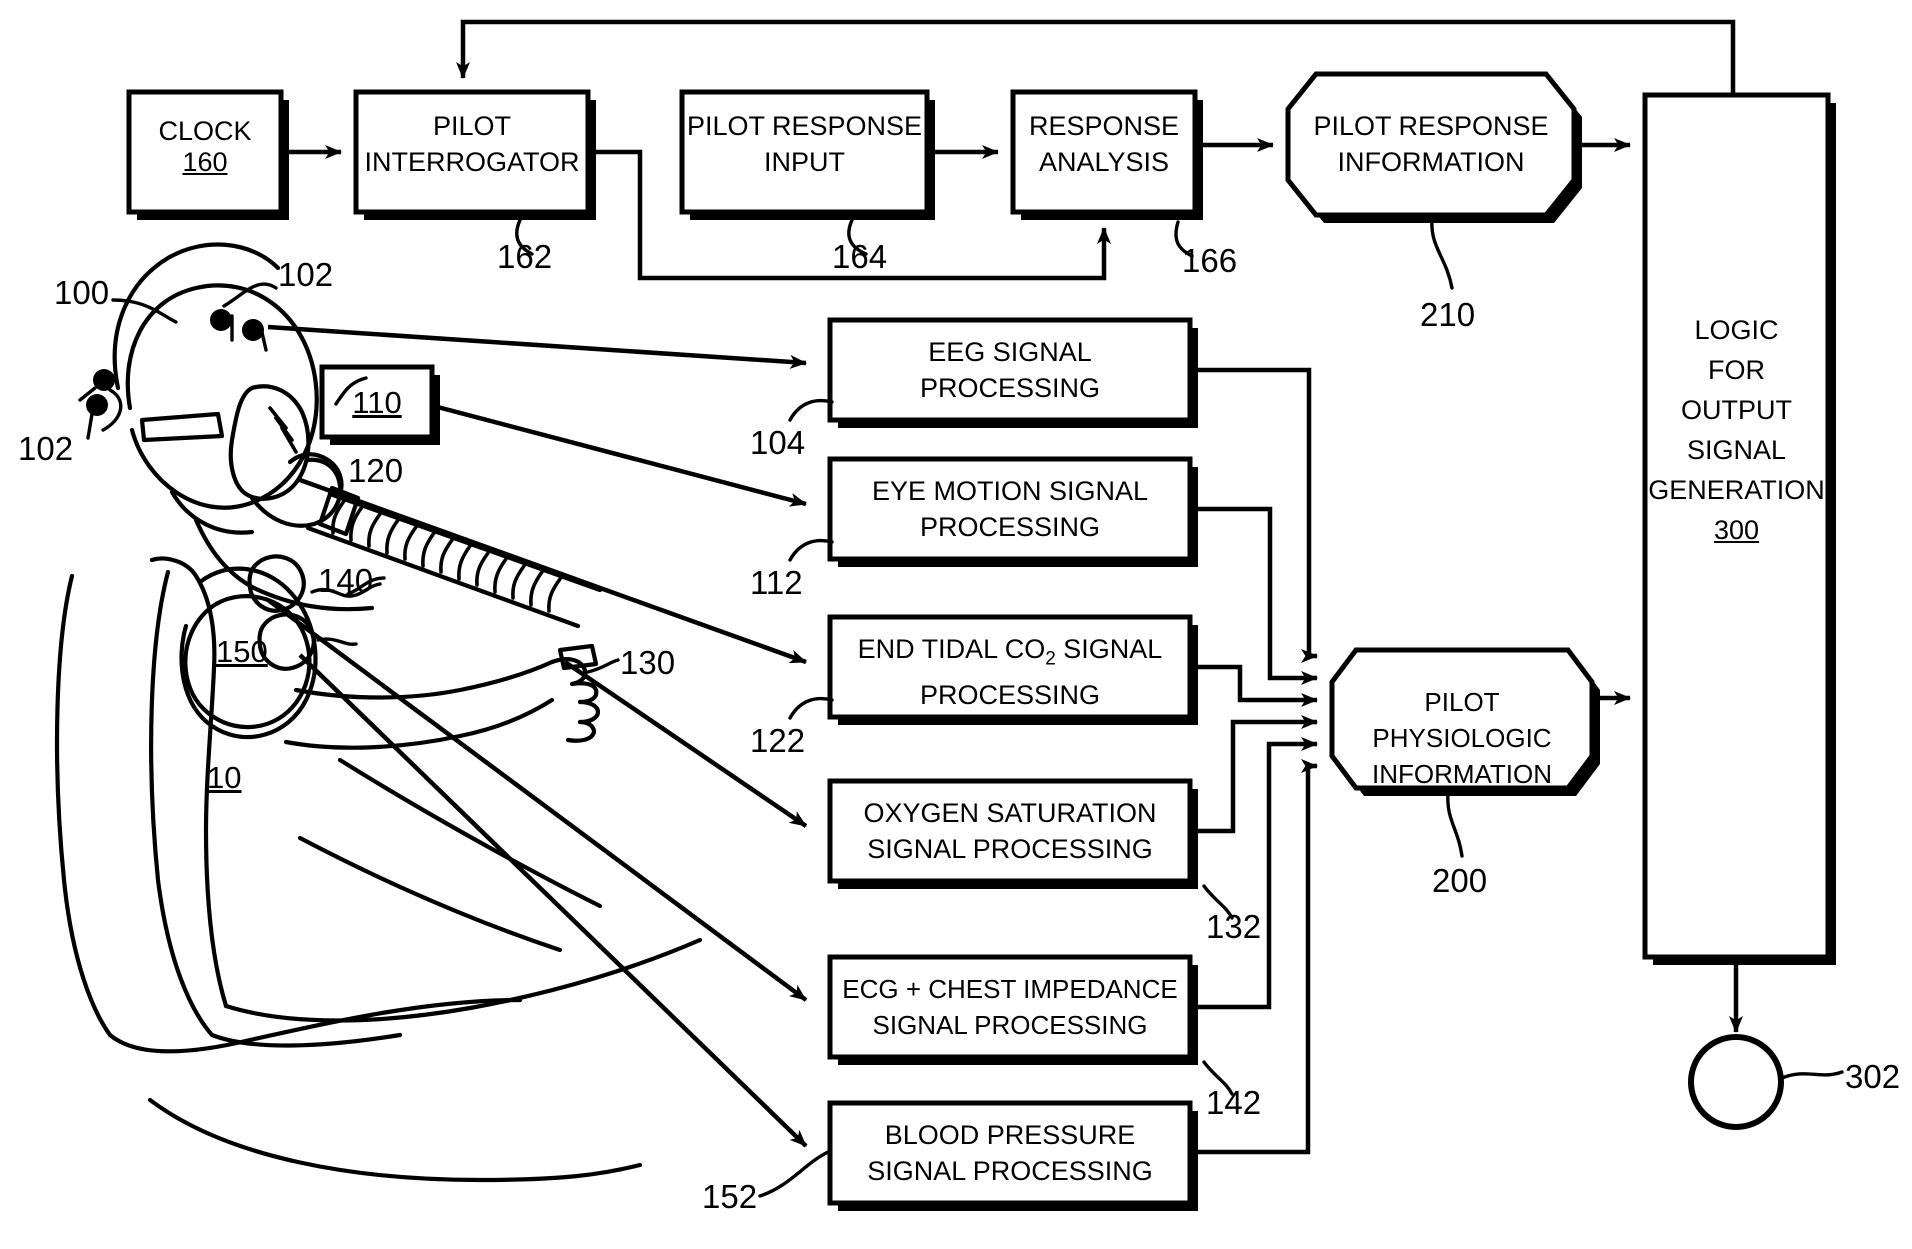  What do you see at coordinates (951, 649) in the screenshot?
I see `co2-label-pre: END TIDAL CO` at bounding box center [951, 649].